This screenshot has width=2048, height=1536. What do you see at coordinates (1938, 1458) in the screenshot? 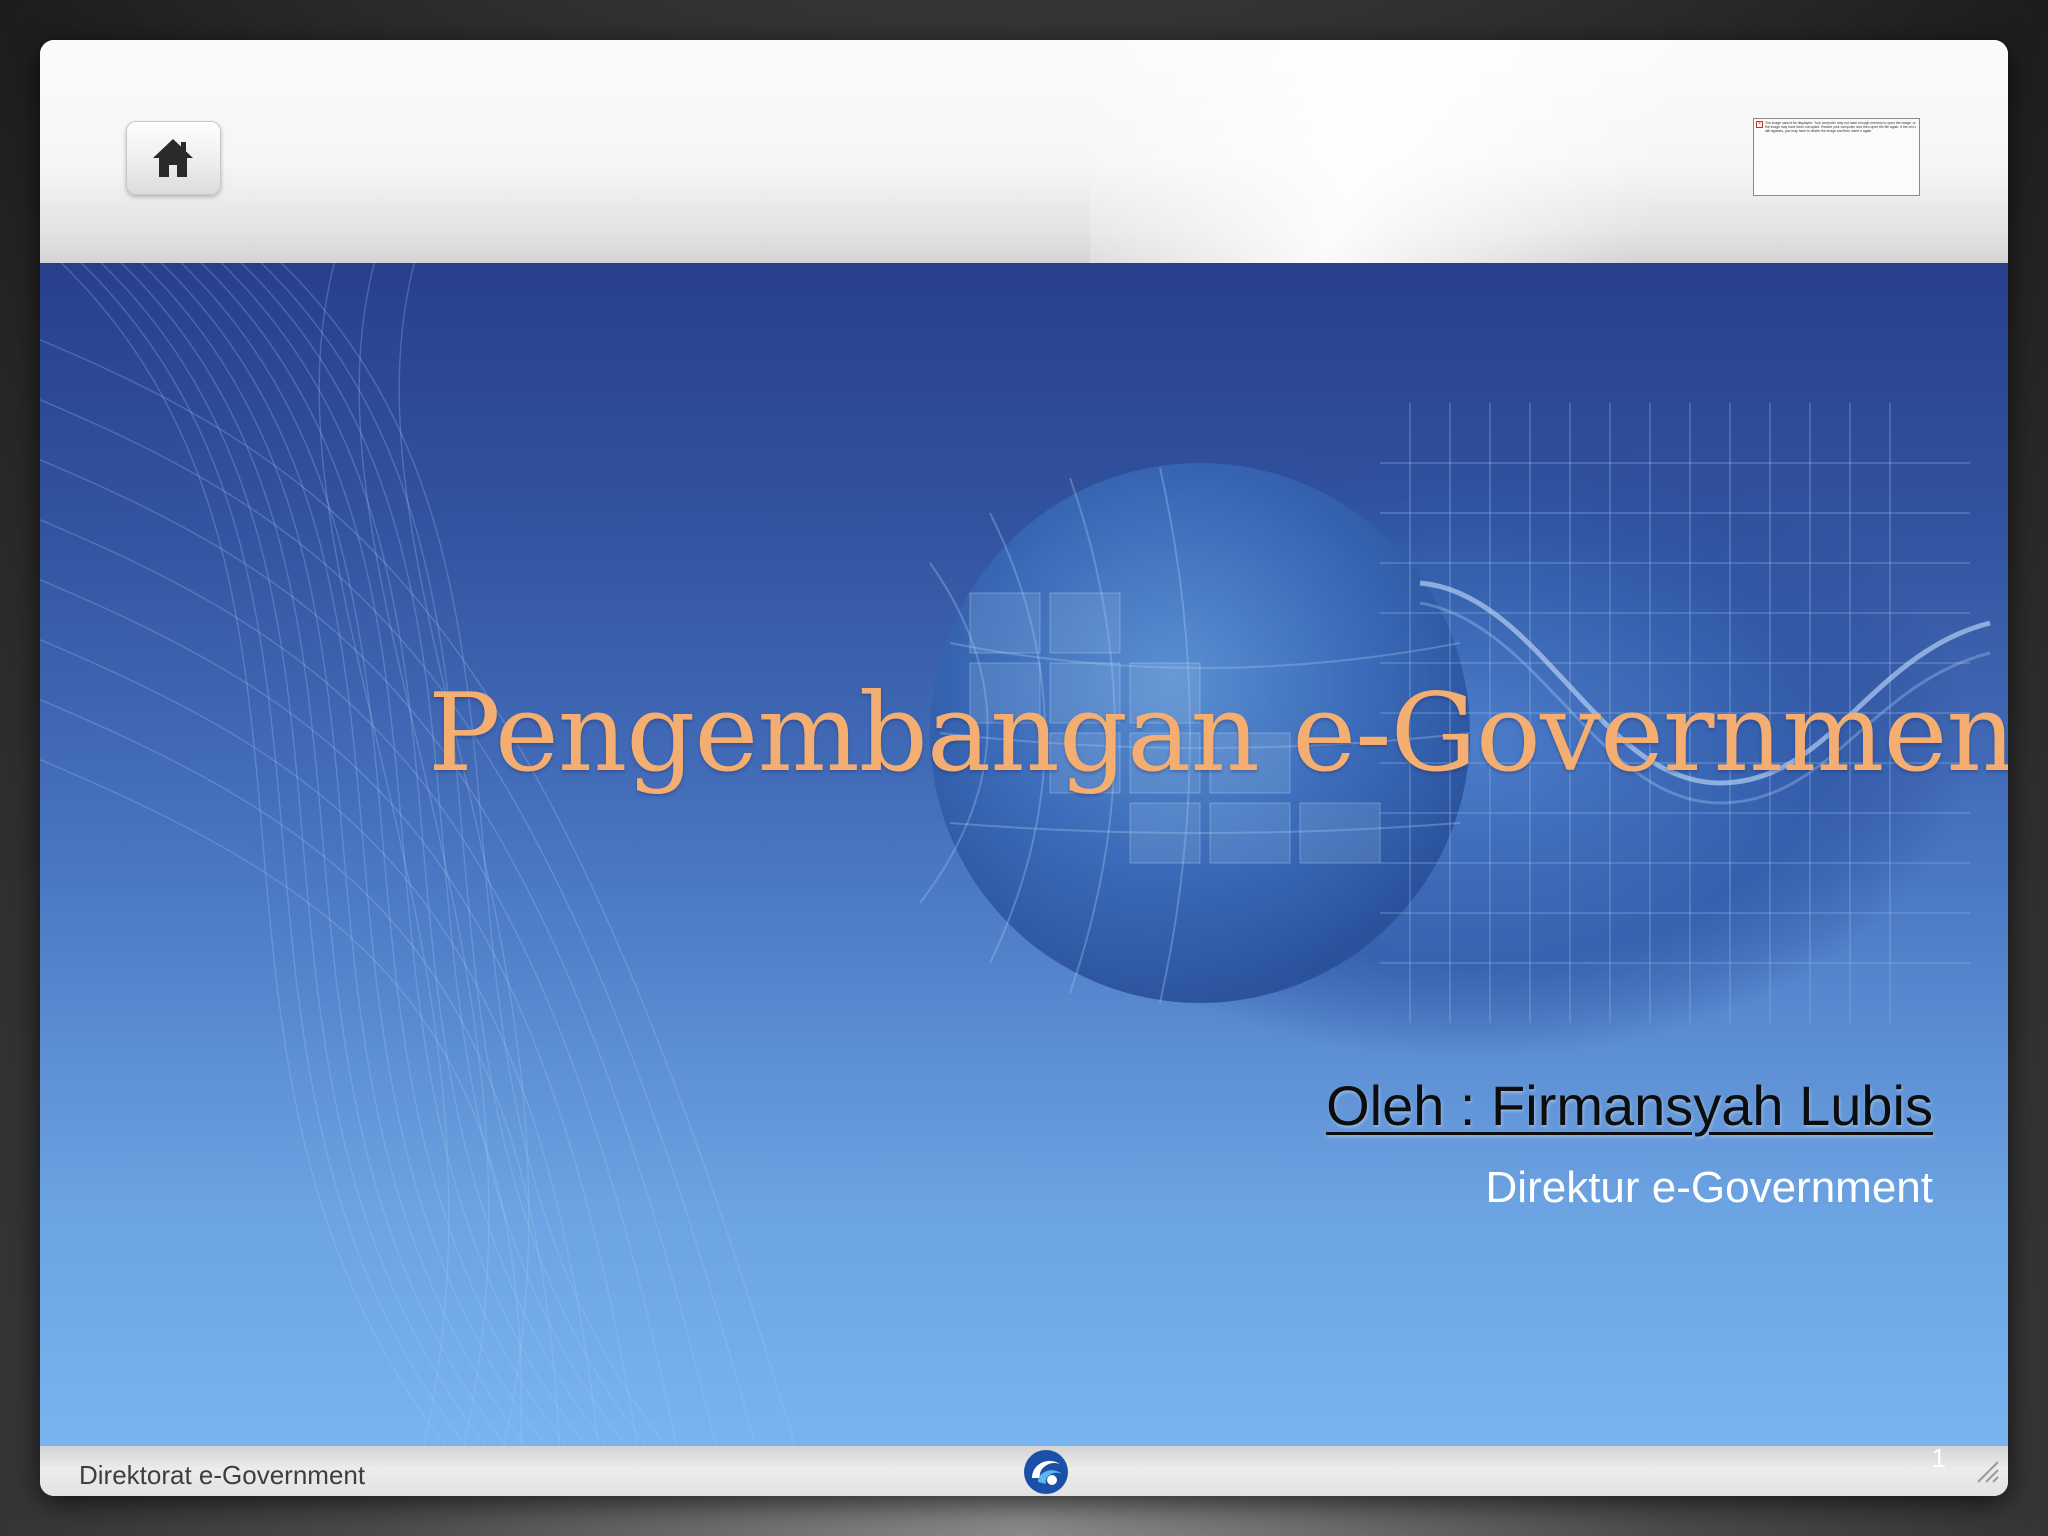
I see `page-number: 1` at bounding box center [1938, 1458].